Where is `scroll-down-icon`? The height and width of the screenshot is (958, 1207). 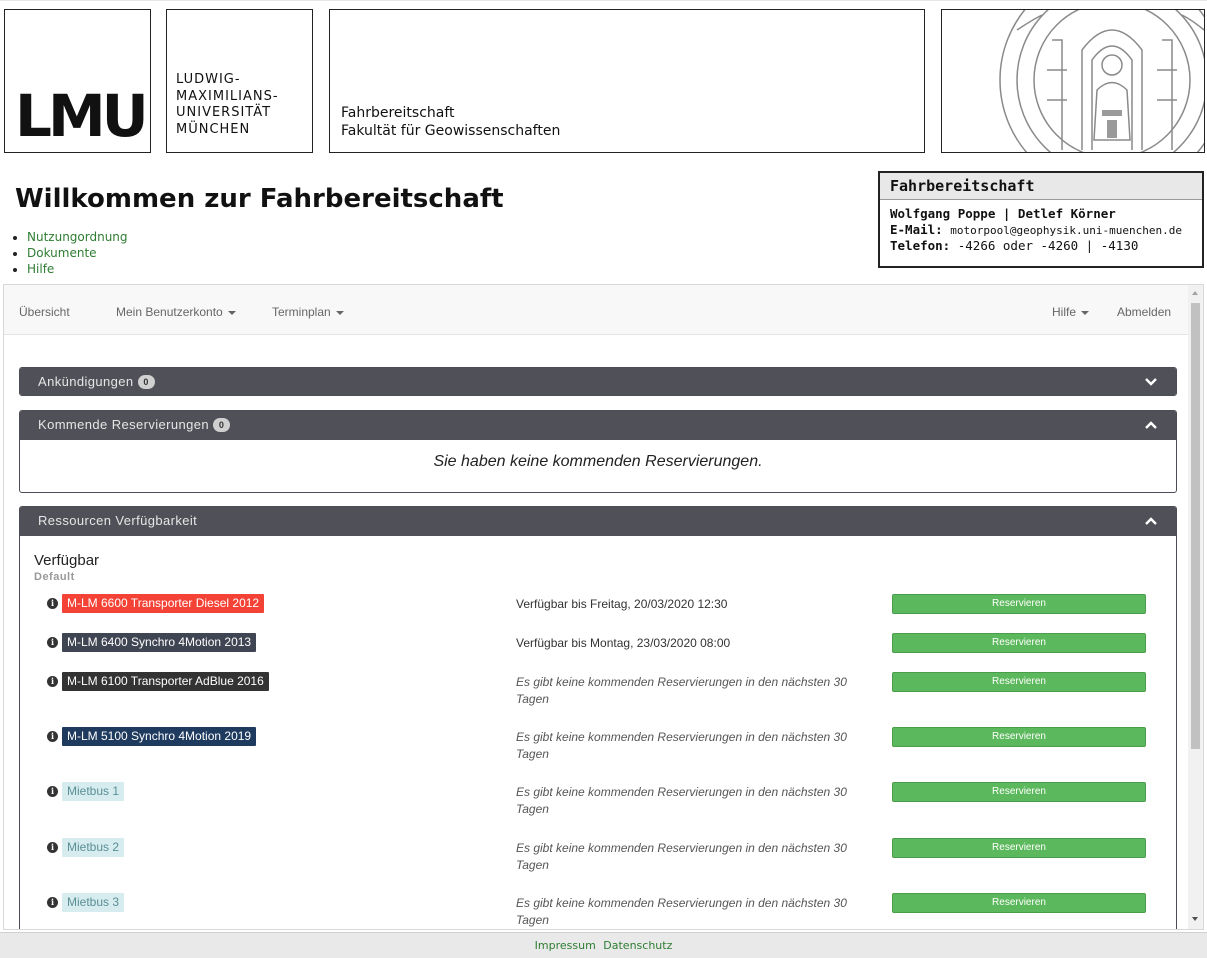
scroll-down-icon is located at coordinates (1195, 919).